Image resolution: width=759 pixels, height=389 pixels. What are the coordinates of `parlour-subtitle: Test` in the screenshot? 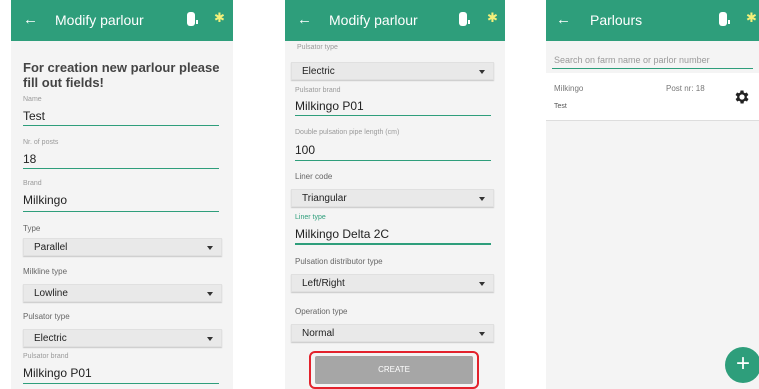 It's located at (560, 106).